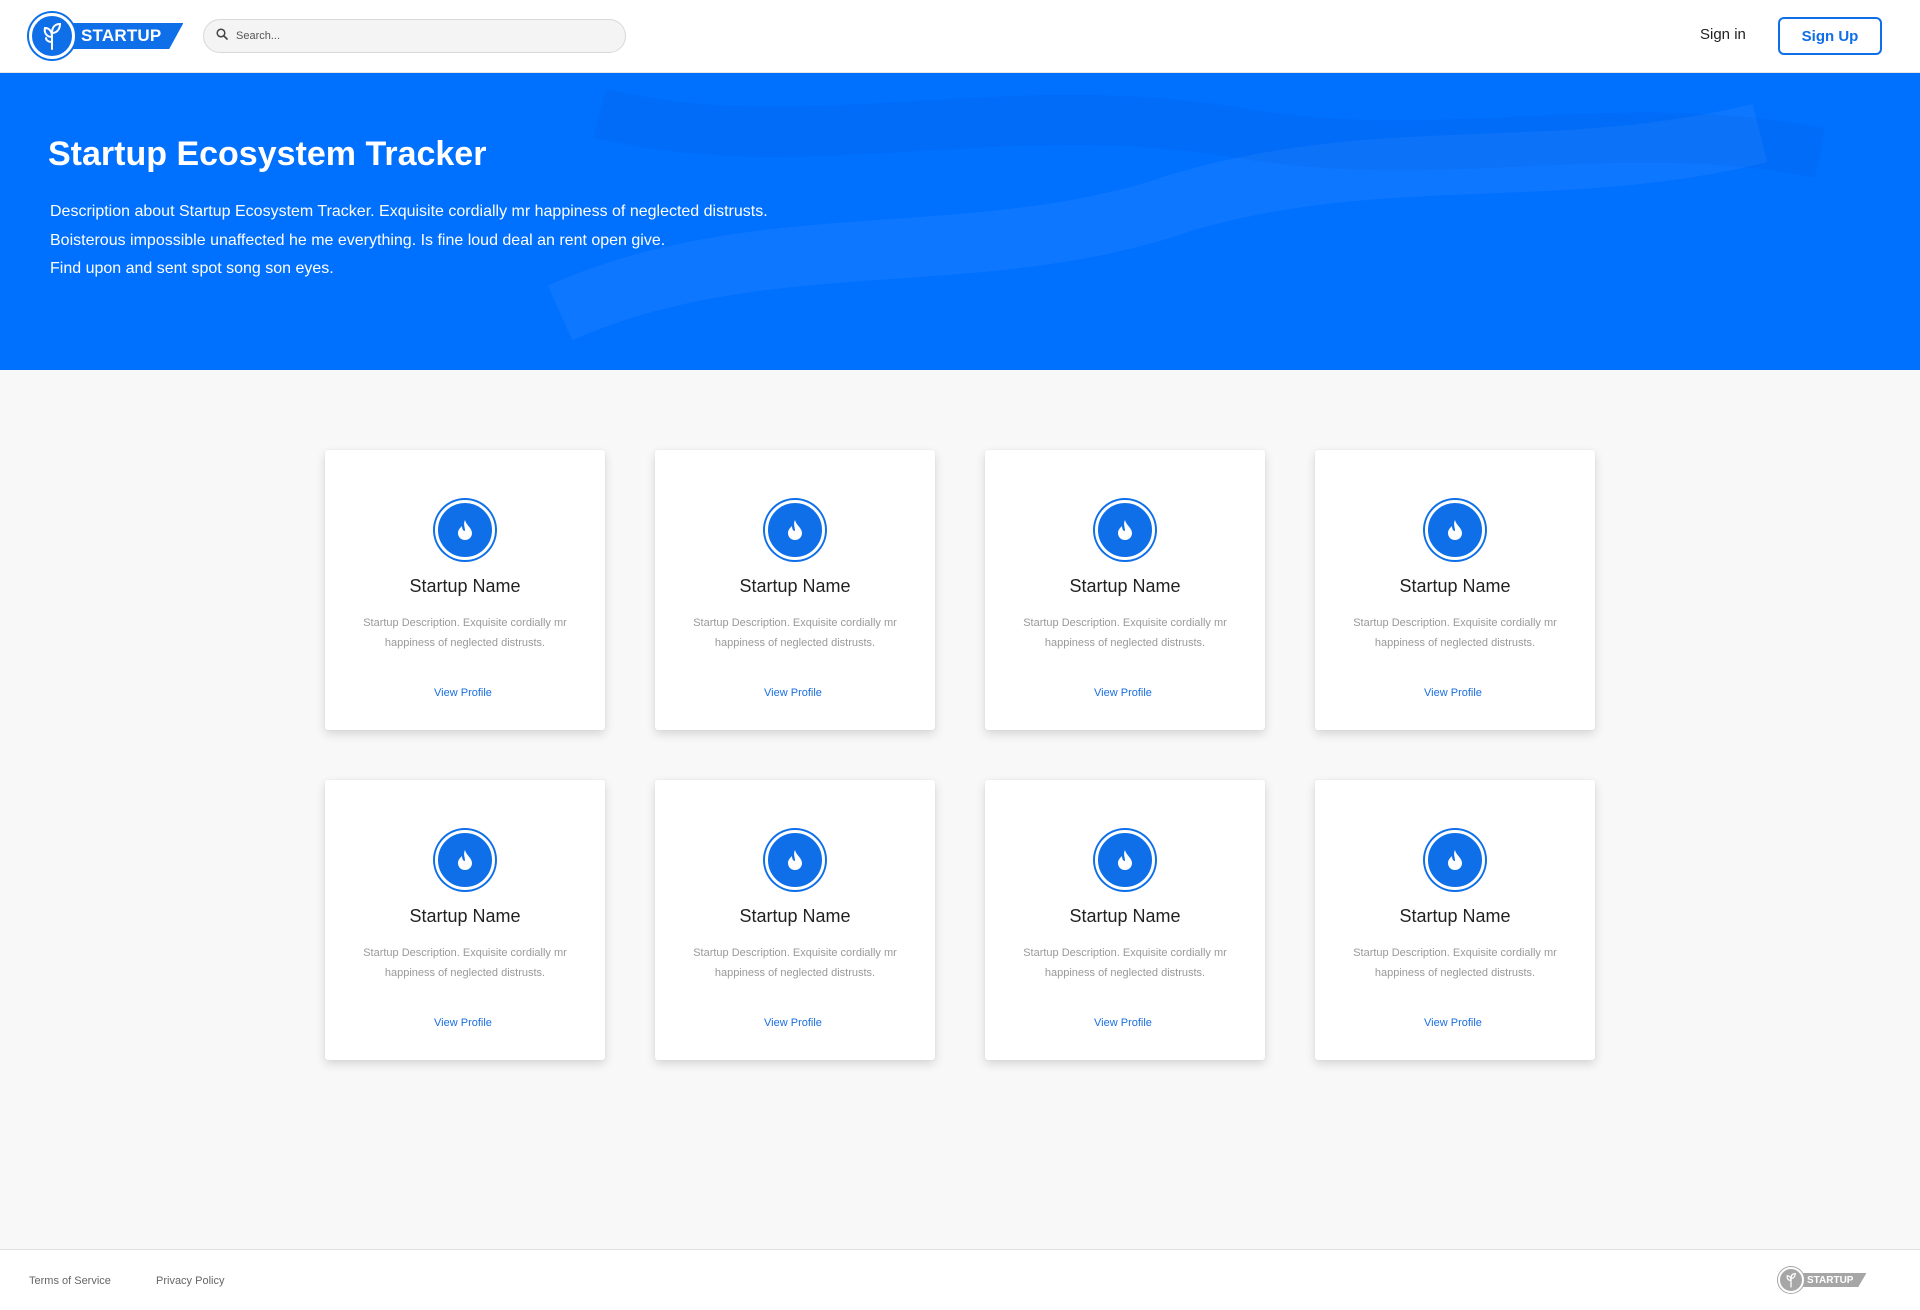  What do you see at coordinates (124, 36) in the screenshot?
I see `logo-text: STARTUP` at bounding box center [124, 36].